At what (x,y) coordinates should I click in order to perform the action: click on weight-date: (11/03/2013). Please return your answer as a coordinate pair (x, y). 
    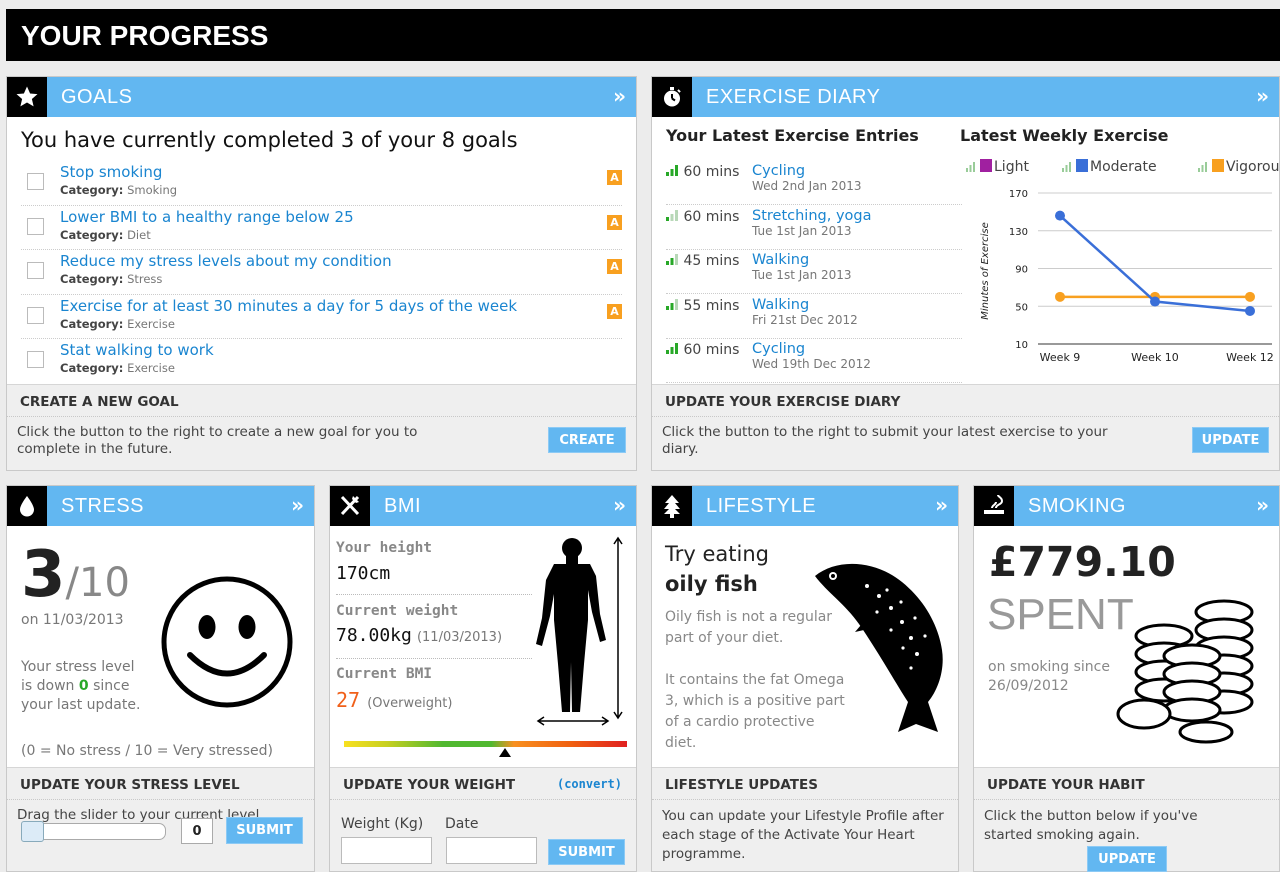
    Looking at the image, I should click on (459, 637).